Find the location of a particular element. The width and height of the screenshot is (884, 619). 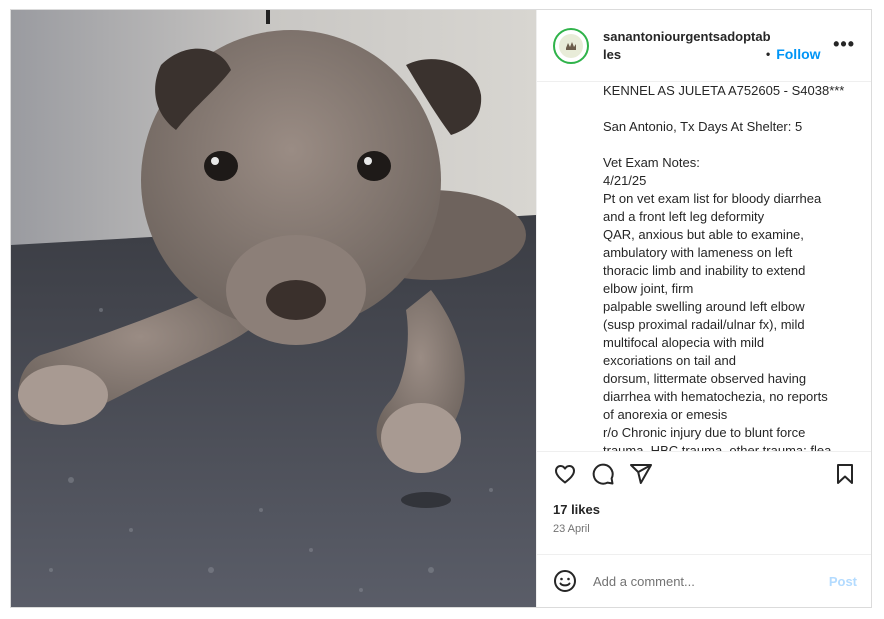

post-date: 23 April is located at coordinates (704, 531).